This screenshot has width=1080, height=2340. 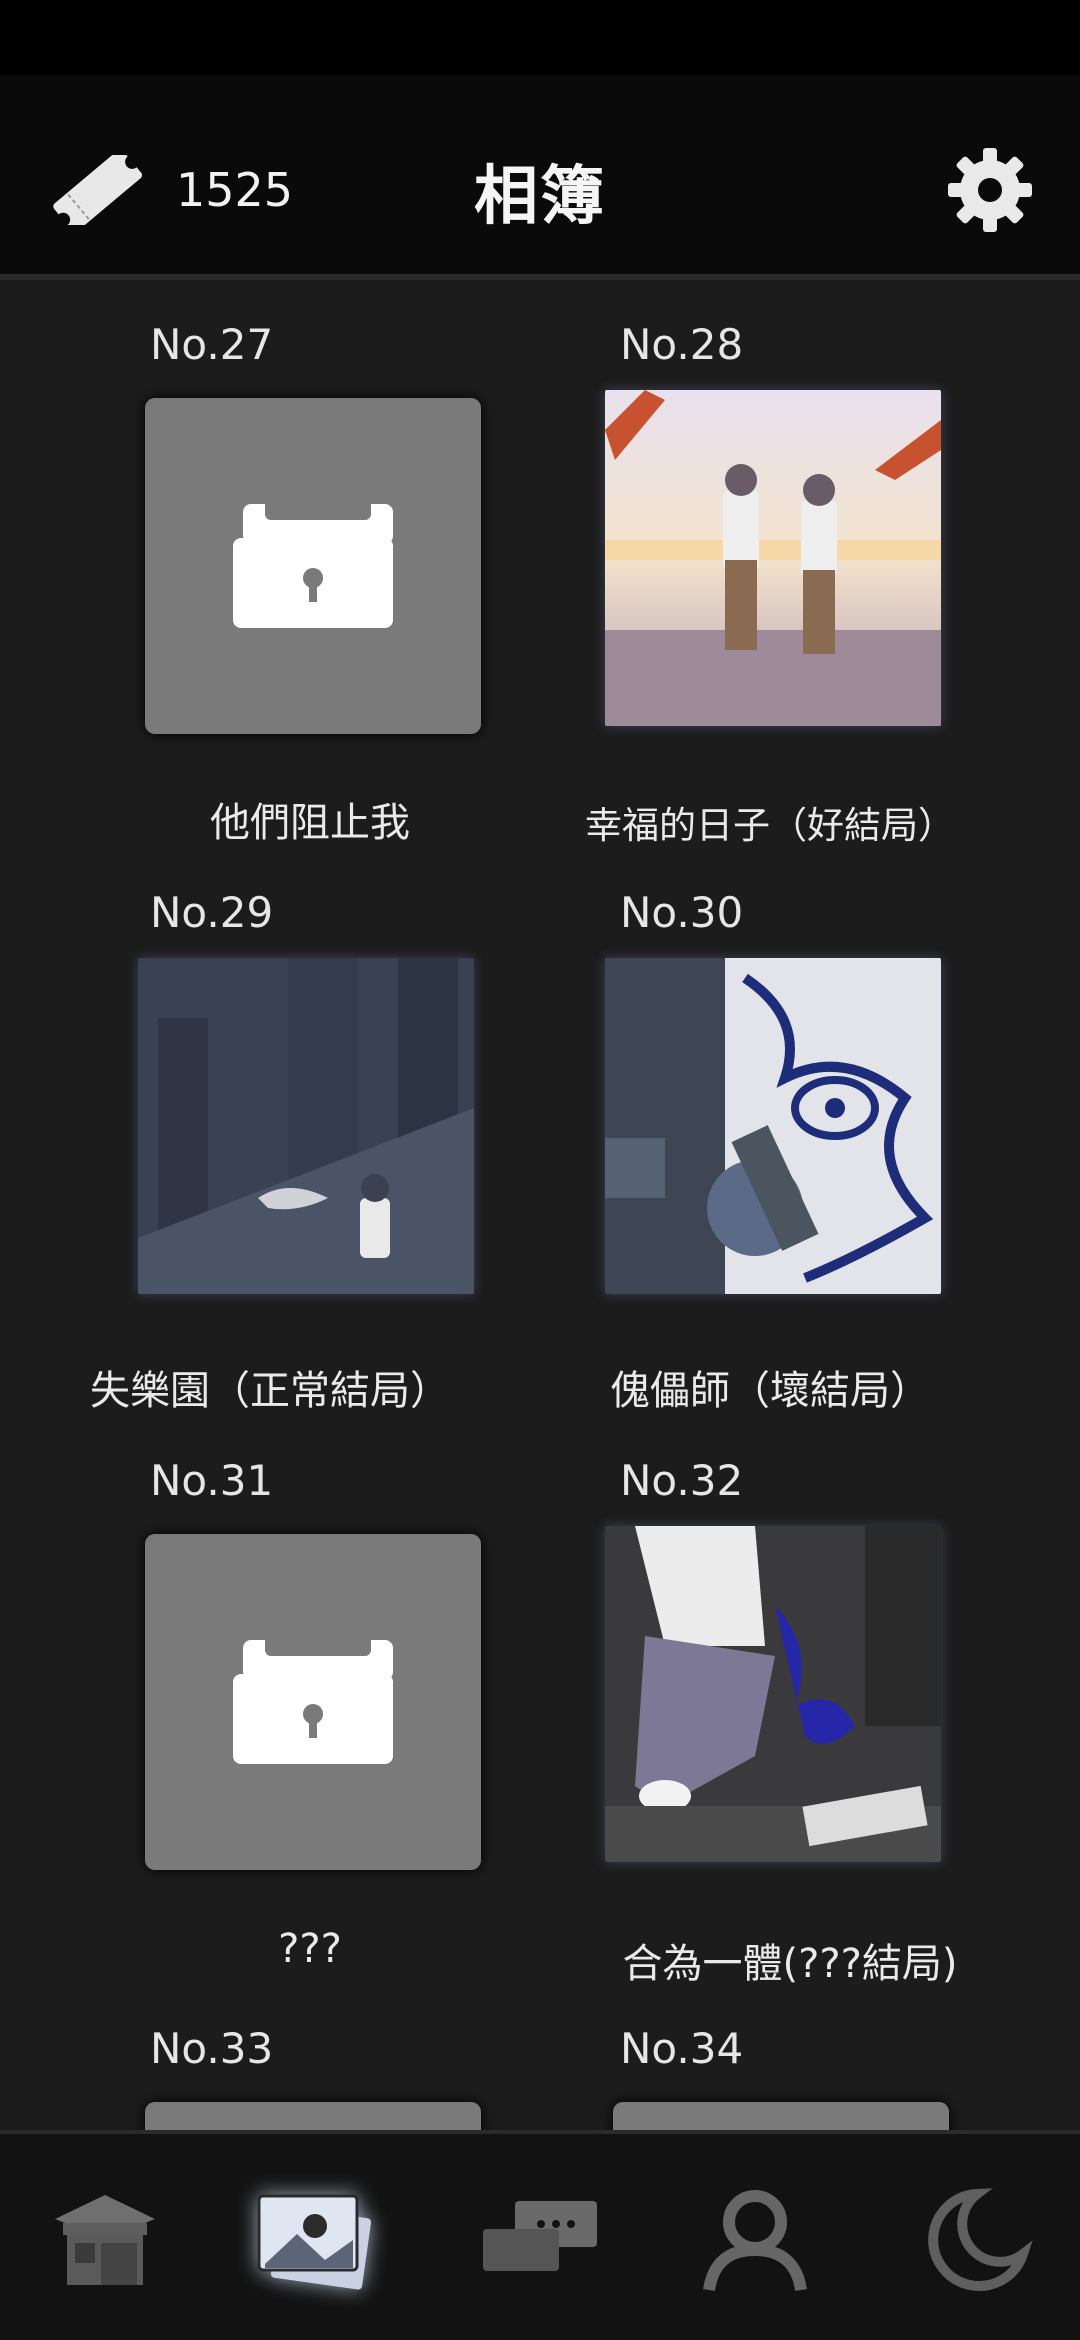 I want to click on chat-icon, so click(x=540, y=2236).